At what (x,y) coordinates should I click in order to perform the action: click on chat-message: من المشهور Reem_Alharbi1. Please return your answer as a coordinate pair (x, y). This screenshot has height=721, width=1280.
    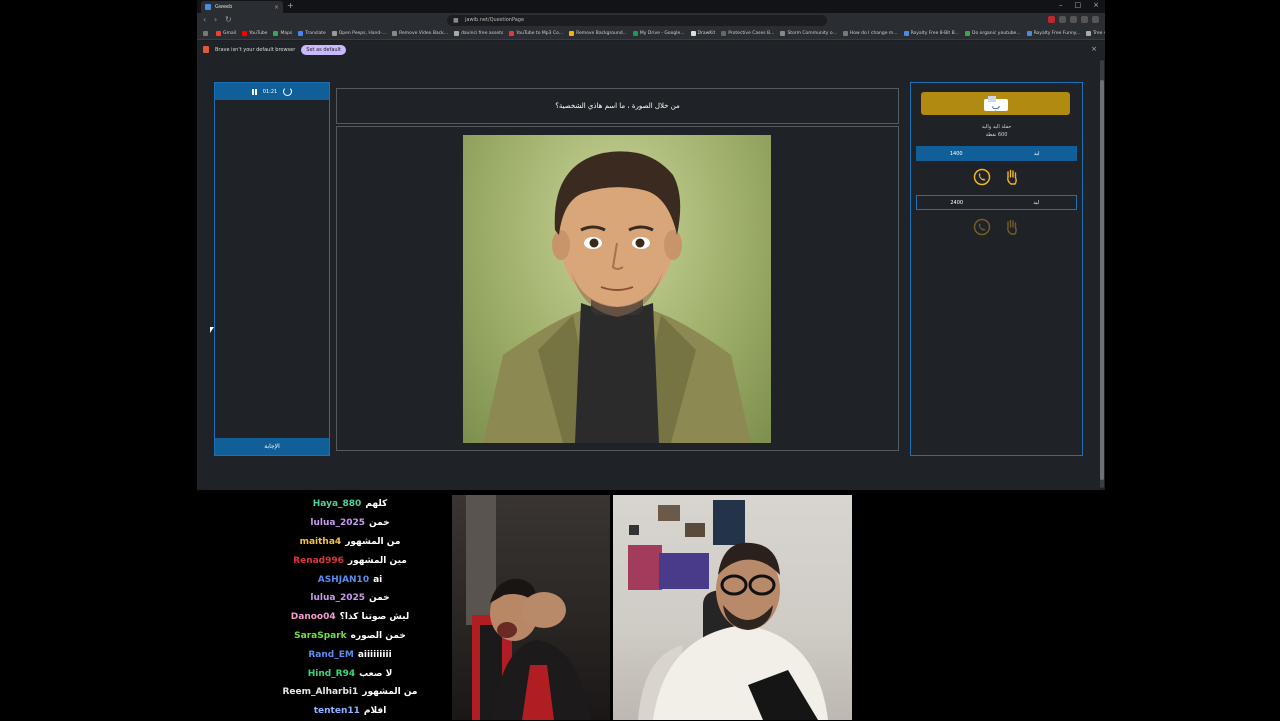
    Looking at the image, I should click on (350, 692).